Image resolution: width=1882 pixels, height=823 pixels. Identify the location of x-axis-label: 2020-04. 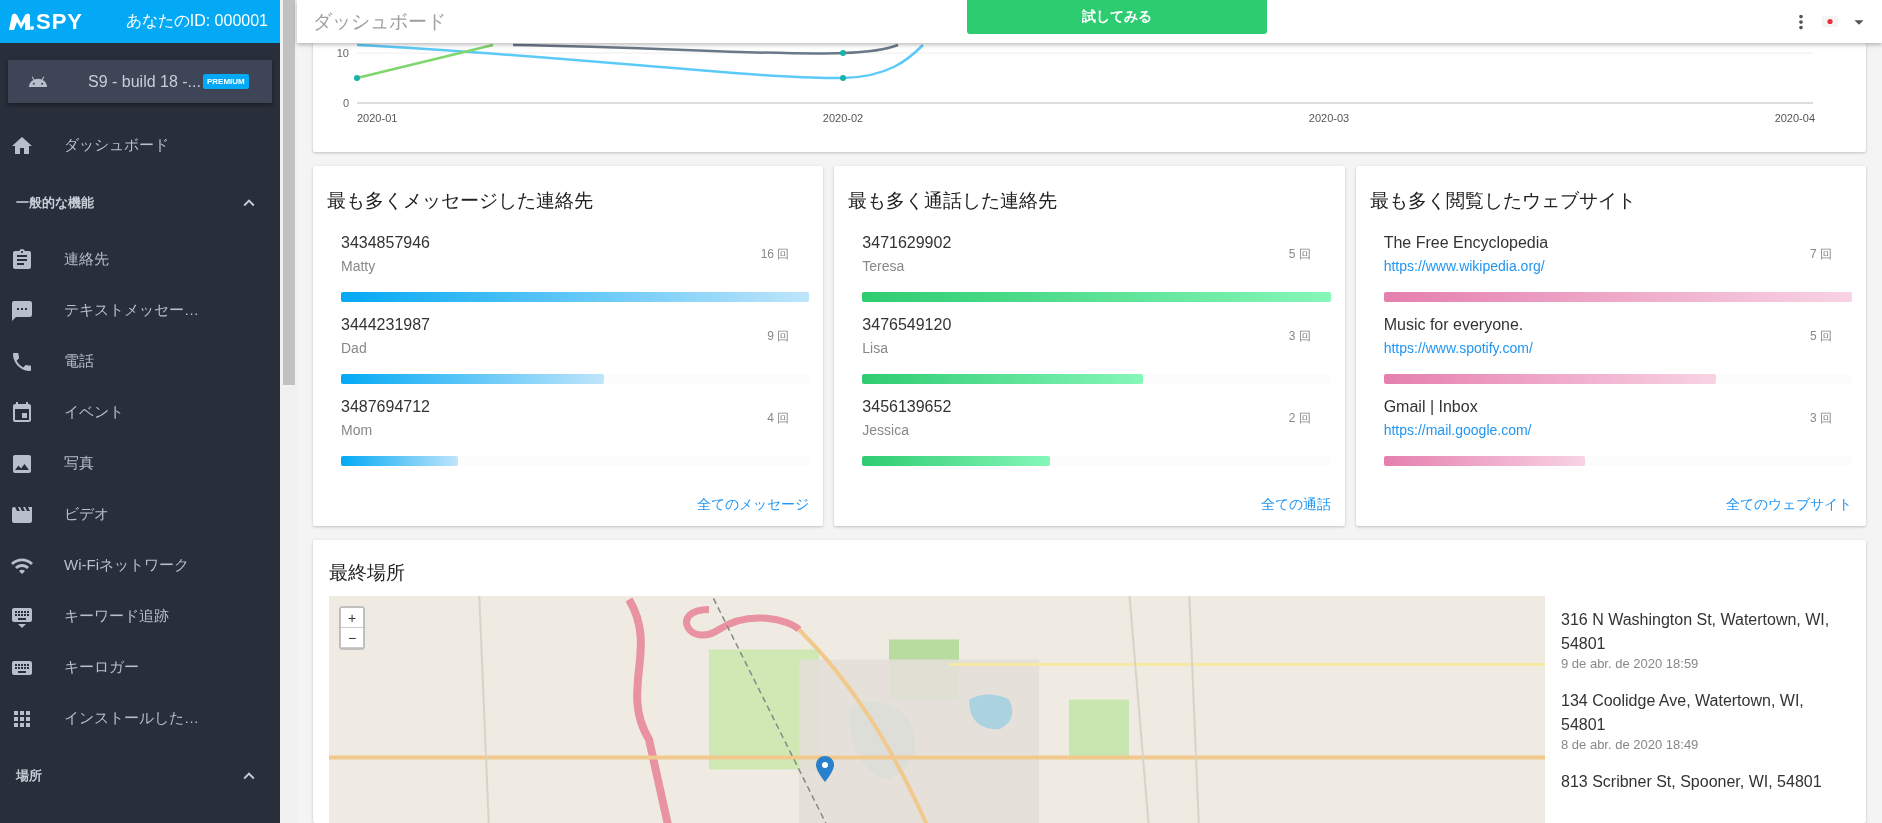
(1794, 118).